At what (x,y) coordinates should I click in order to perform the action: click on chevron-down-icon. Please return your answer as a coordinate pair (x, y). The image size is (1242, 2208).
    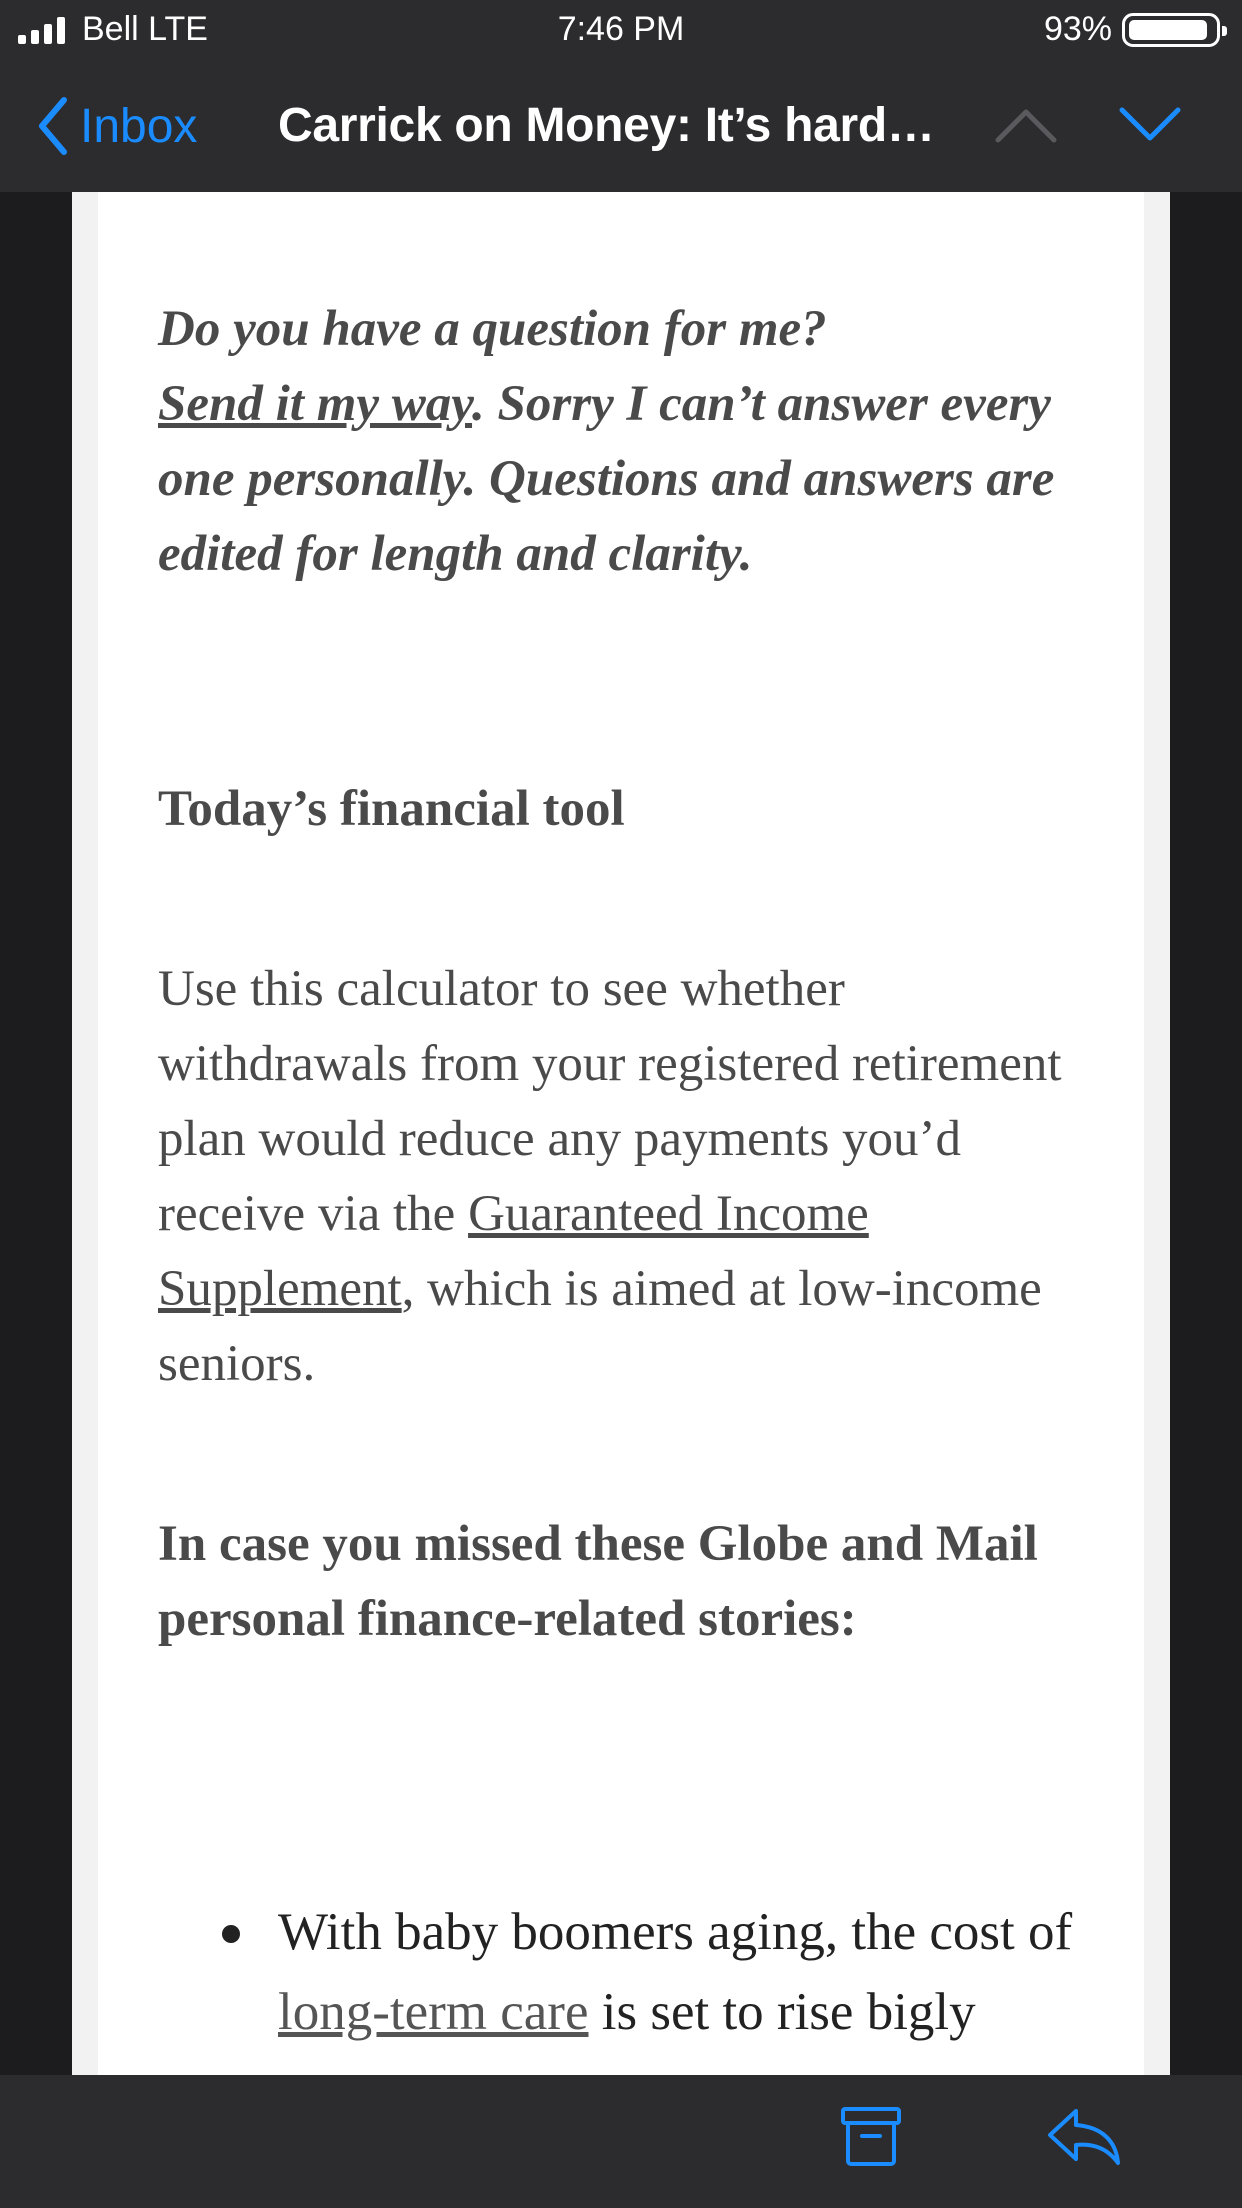
    Looking at the image, I should click on (1150, 124).